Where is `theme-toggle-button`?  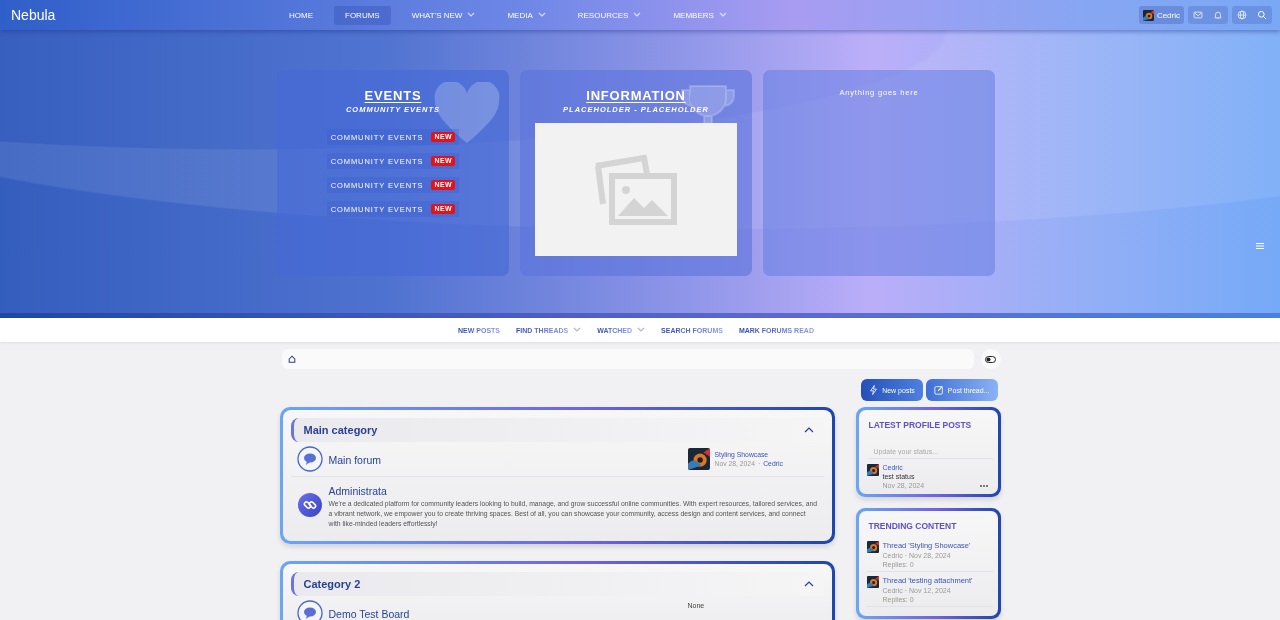
theme-toggle-button is located at coordinates (990, 359).